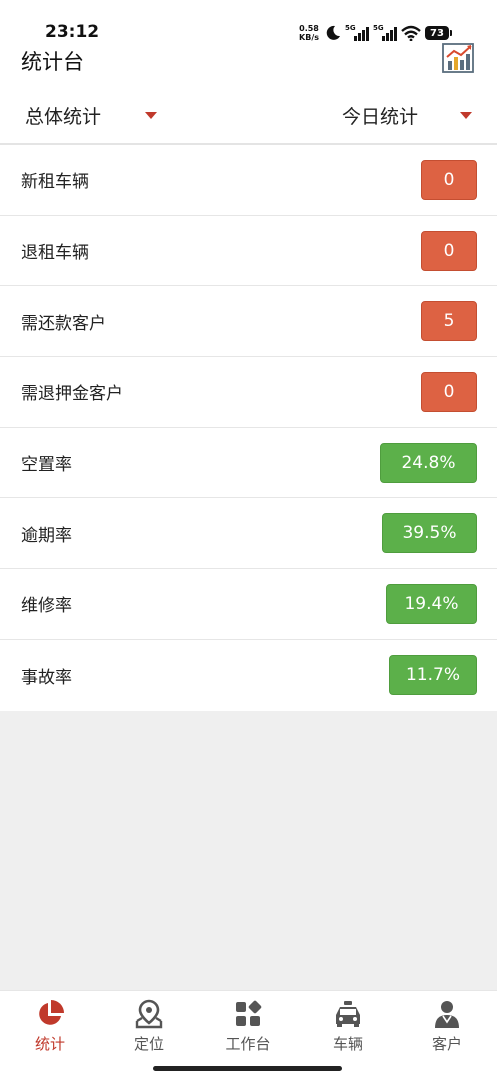 Image resolution: width=497 pixels, height=1080 pixels. What do you see at coordinates (51, 1012) in the screenshot?
I see `pie-chart-icon` at bounding box center [51, 1012].